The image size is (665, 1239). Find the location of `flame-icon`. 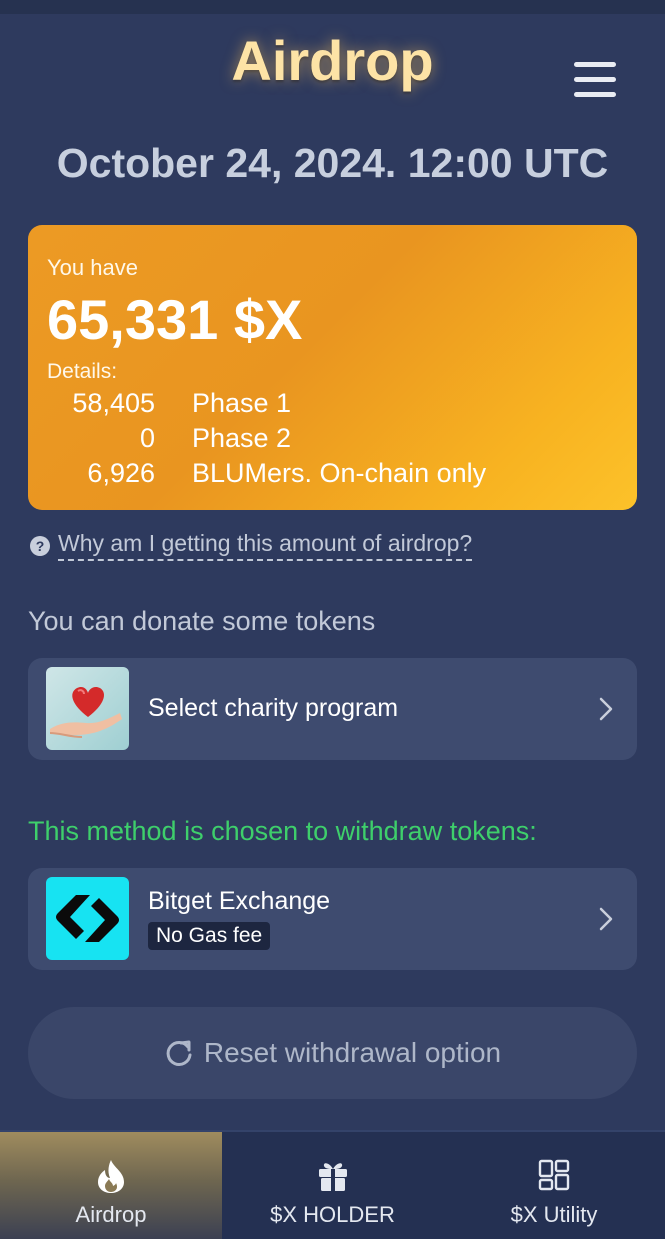

flame-icon is located at coordinates (111, 1176).